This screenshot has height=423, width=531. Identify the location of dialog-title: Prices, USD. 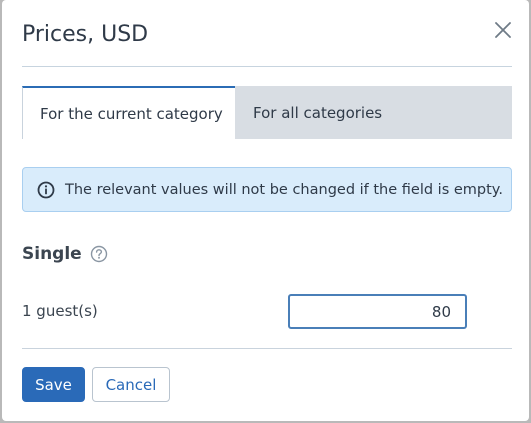
(85, 34).